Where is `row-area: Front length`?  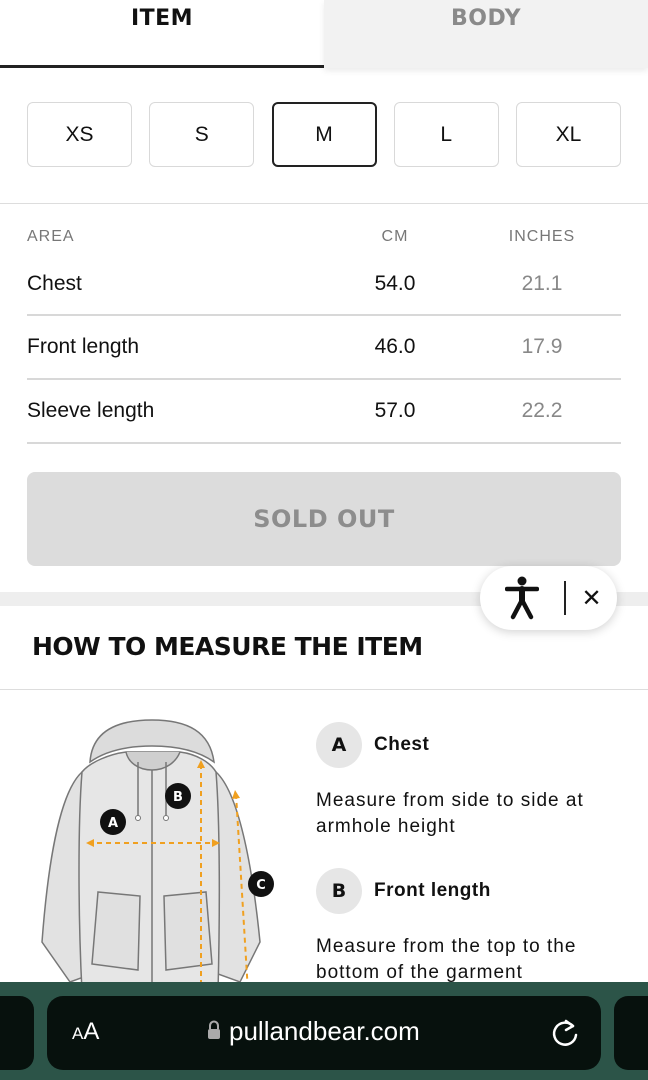 row-area: Front length is located at coordinates (83, 346).